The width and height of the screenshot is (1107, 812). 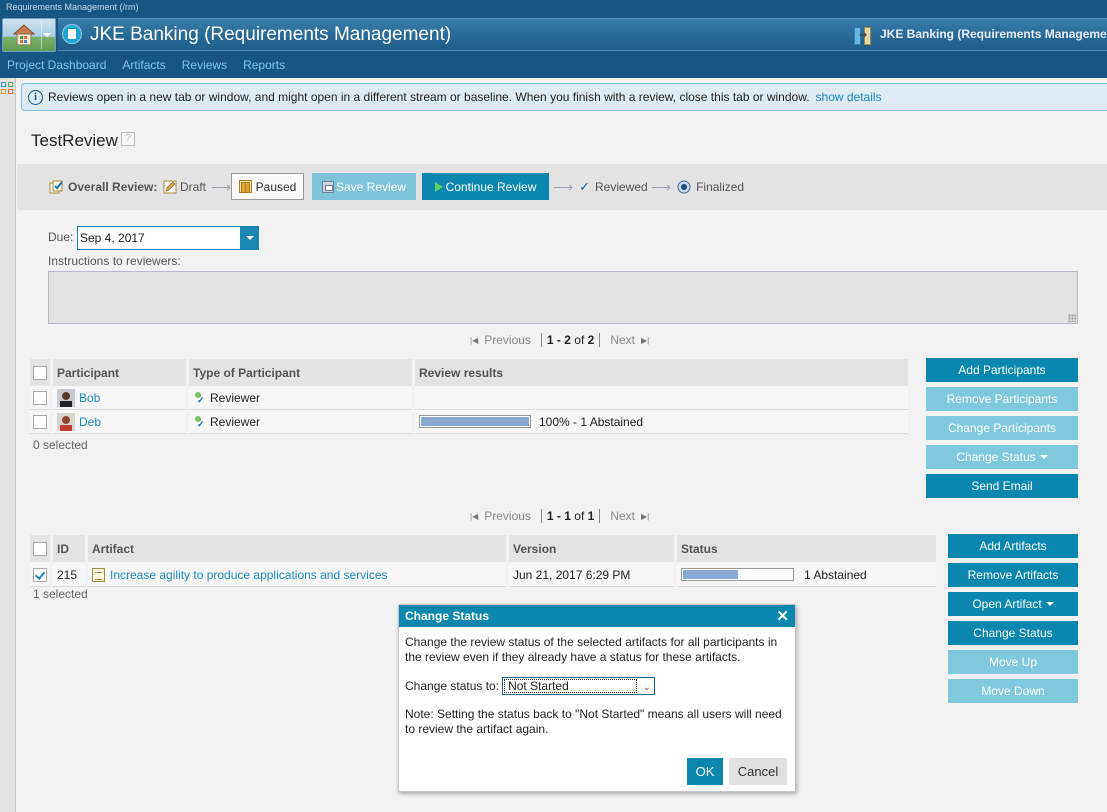 What do you see at coordinates (276, 186) in the screenshot?
I see `paused-label: Paused` at bounding box center [276, 186].